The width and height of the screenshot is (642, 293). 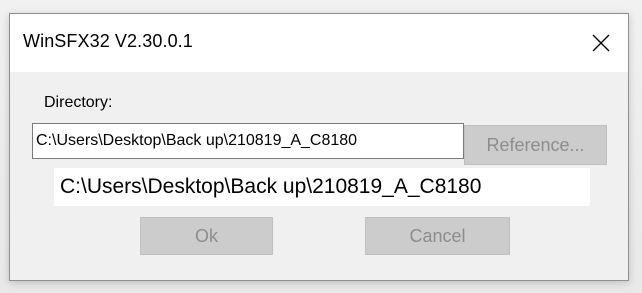 What do you see at coordinates (108, 41) in the screenshot?
I see `window-title: WinSFX32 V2.30.0.1` at bounding box center [108, 41].